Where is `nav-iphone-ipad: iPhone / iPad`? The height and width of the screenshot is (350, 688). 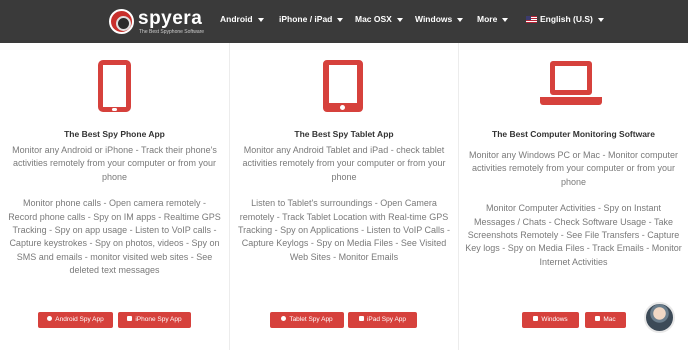
nav-iphone-ipad: iPhone / iPad is located at coordinates (311, 19).